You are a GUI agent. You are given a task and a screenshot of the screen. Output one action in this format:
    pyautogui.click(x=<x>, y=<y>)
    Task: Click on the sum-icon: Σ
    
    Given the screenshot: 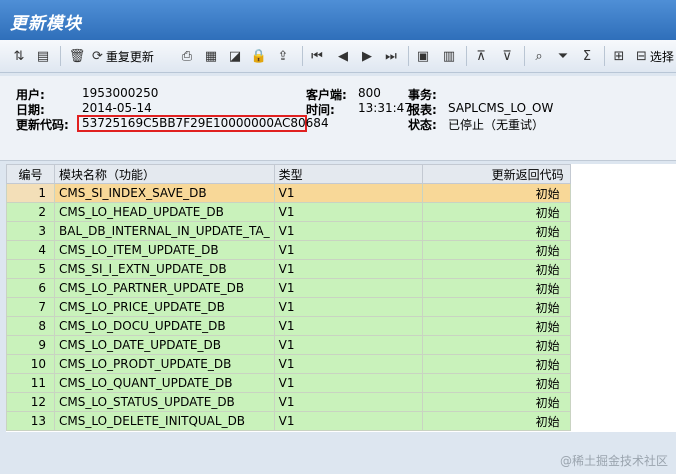 What is the action you would take?
    pyautogui.click(x=587, y=56)
    